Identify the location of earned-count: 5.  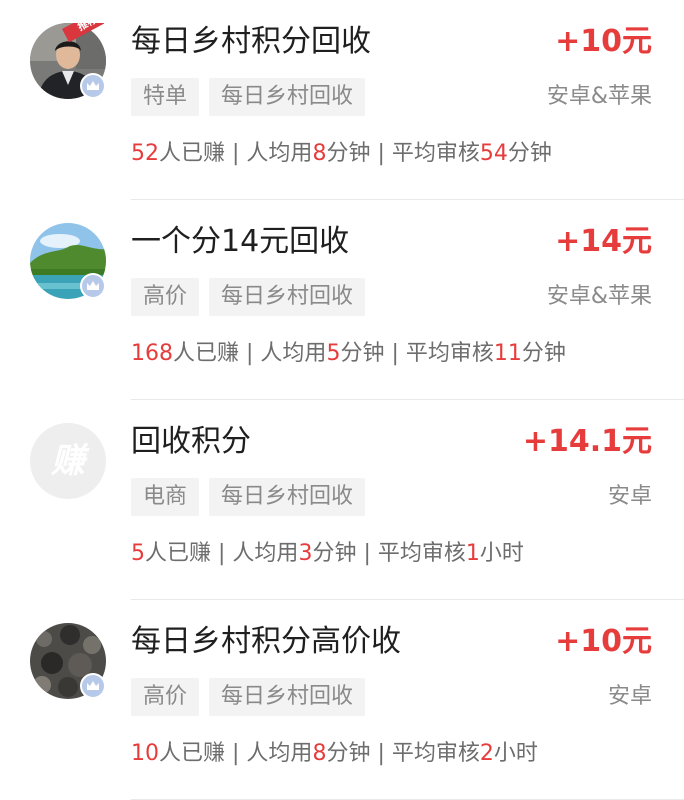
(138, 553).